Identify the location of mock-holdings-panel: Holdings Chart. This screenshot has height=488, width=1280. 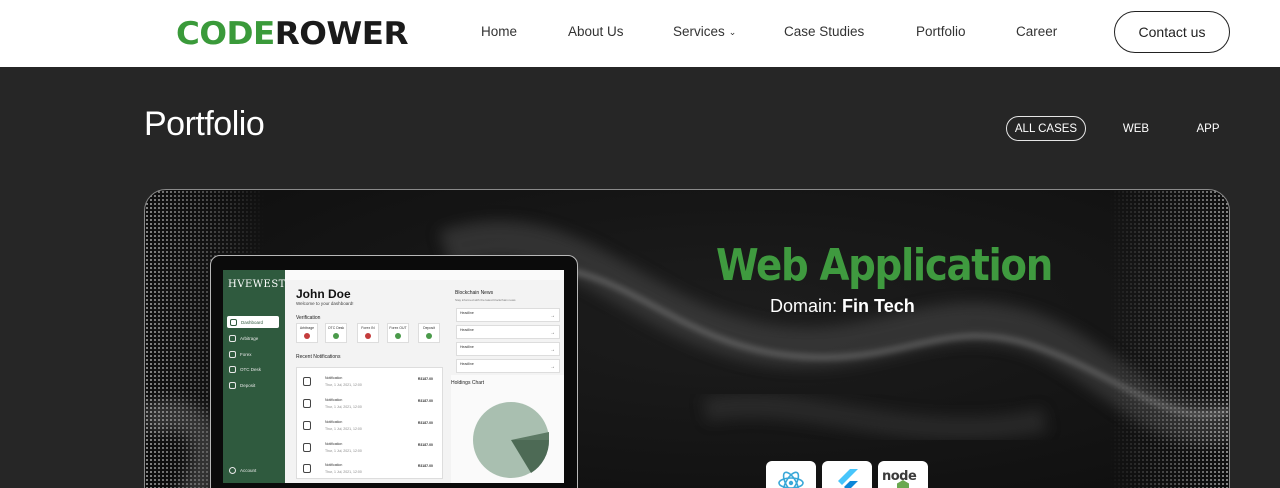
(507, 429).